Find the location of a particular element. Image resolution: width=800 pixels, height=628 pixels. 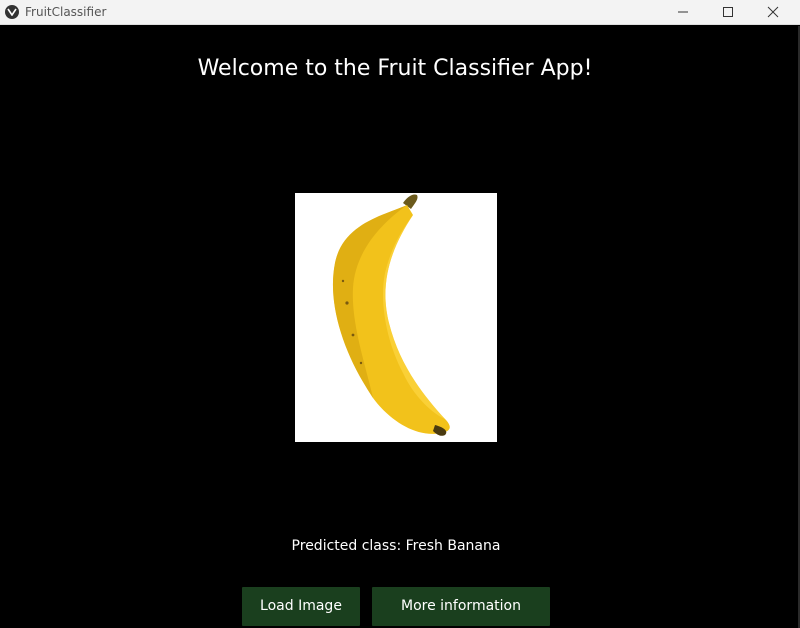

window-title: FruitClassifier is located at coordinates (66, 12).